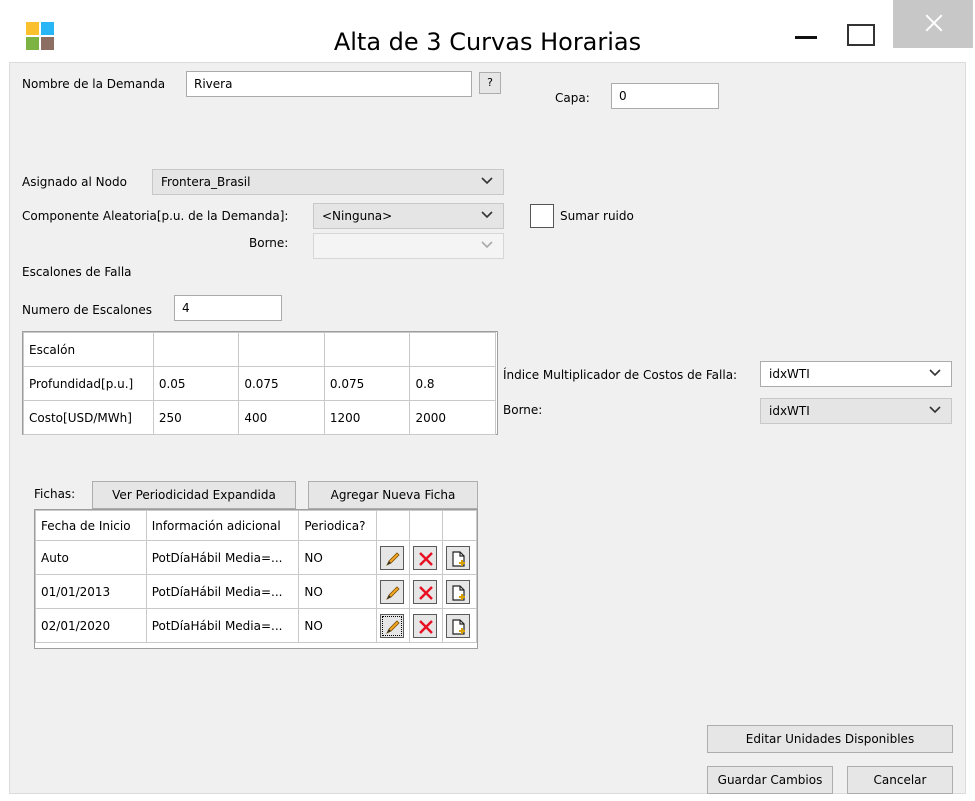 Image resolution: width=975 pixels, height=801 pixels. Describe the element at coordinates (408, 246) in the screenshot. I see `borne-componente-select` at that location.